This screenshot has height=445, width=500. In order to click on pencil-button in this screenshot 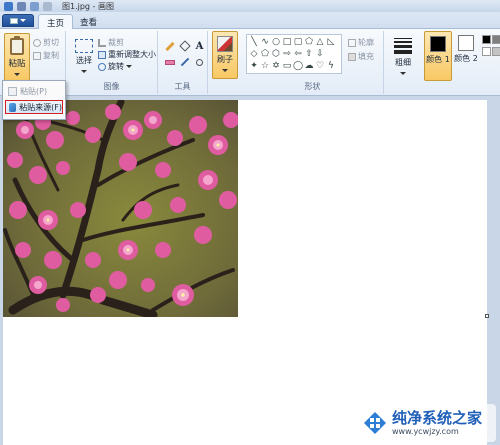, I will do `click(169, 46)`.